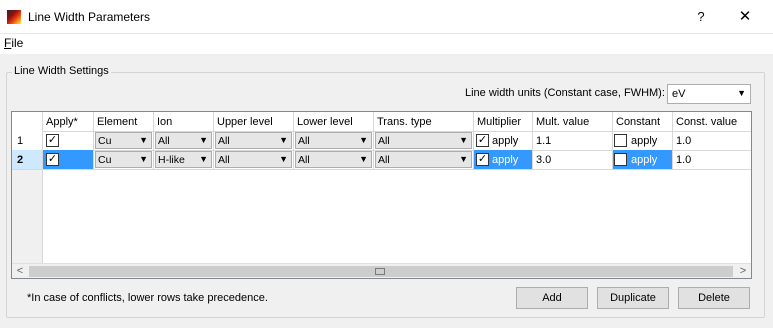  What do you see at coordinates (17, 43) in the screenshot?
I see `menu-file-rest: ile` at bounding box center [17, 43].